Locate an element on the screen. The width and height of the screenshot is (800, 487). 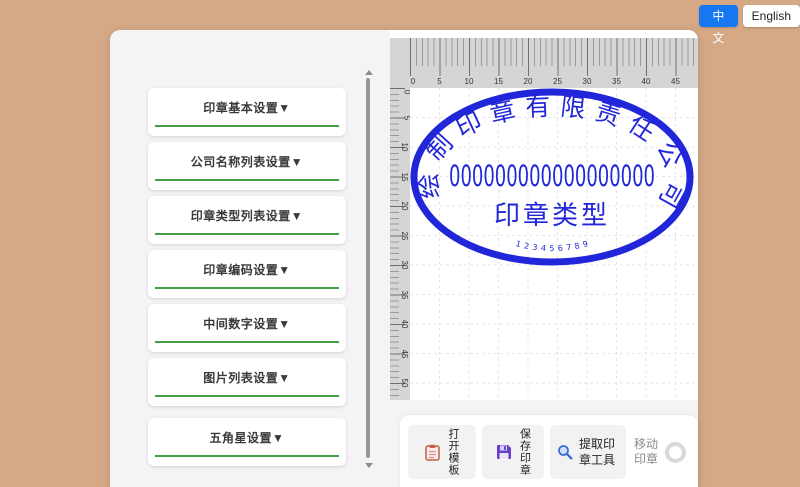
sidebar-scrollbar is located at coordinates (368, 269).